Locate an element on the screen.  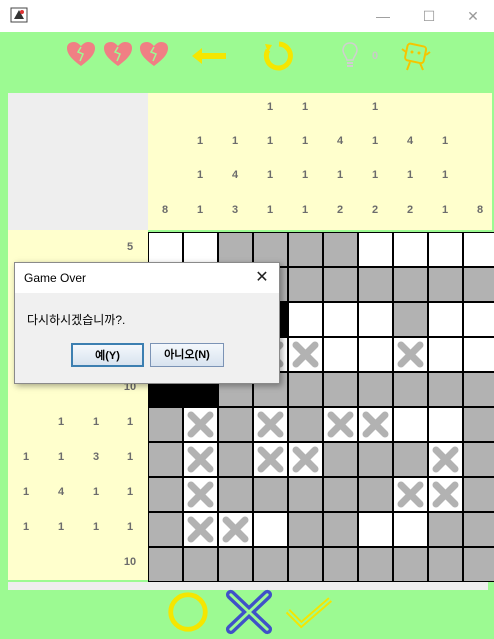
no-button: 아니오(N) is located at coordinates (187, 355).